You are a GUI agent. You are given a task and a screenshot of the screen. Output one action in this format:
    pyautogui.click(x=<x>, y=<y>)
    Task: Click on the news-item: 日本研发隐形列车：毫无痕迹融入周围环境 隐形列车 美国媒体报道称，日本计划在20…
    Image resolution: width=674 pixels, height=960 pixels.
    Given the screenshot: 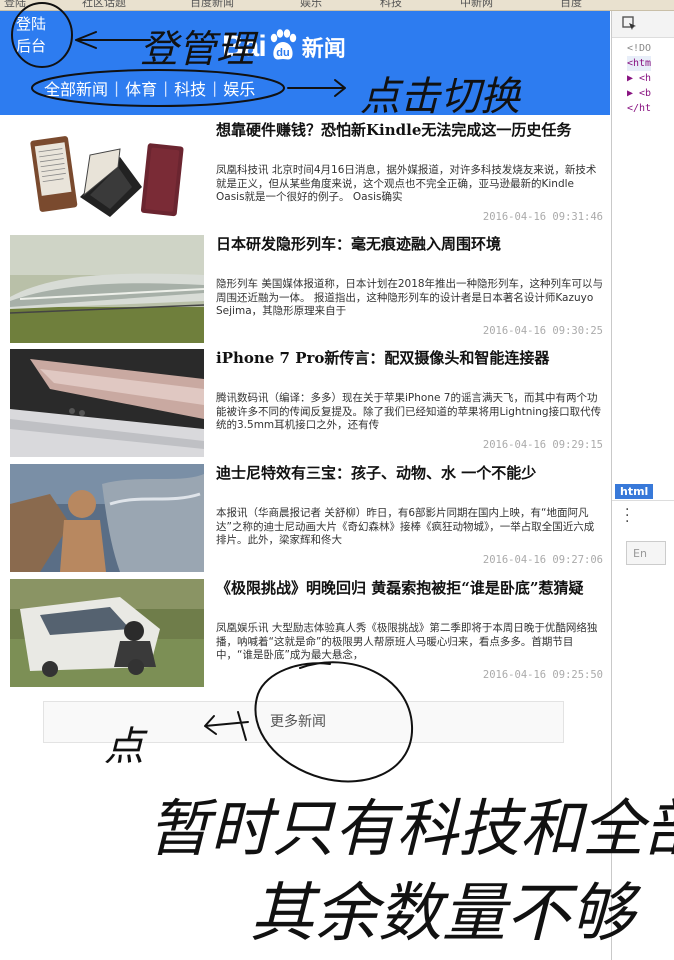 What is the action you would take?
    pyautogui.click(x=307, y=286)
    